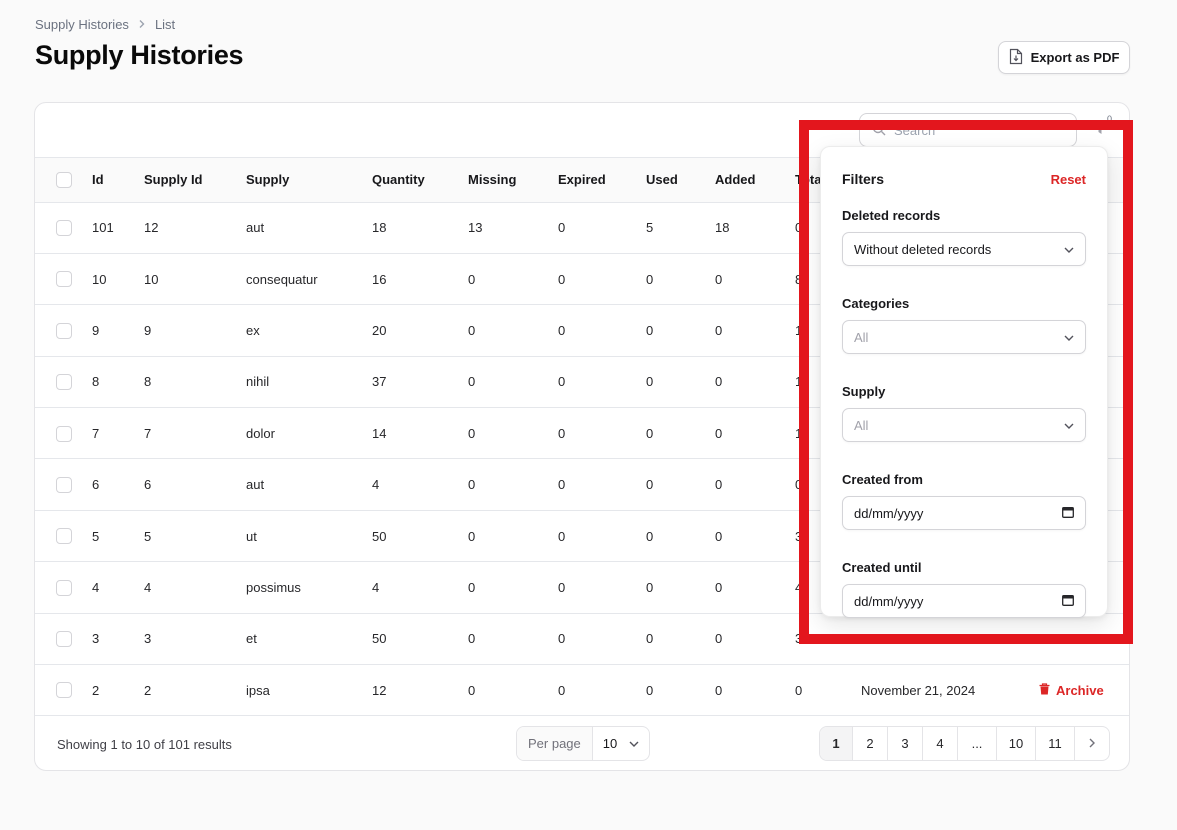 This screenshot has height=830, width=1177. What do you see at coordinates (870, 743) in the screenshot?
I see `page-2-button: 2` at bounding box center [870, 743].